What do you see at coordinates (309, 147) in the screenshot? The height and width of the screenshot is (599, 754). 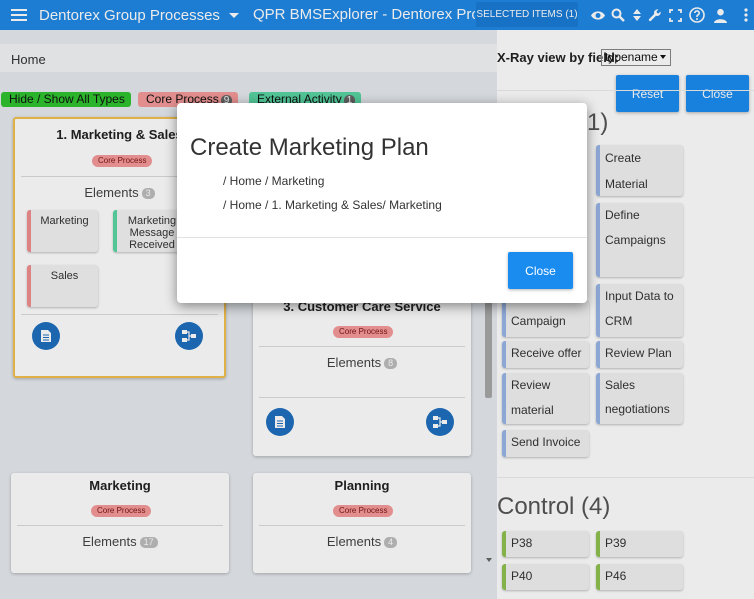 I see `dialog-title: Create Marketing Plan` at bounding box center [309, 147].